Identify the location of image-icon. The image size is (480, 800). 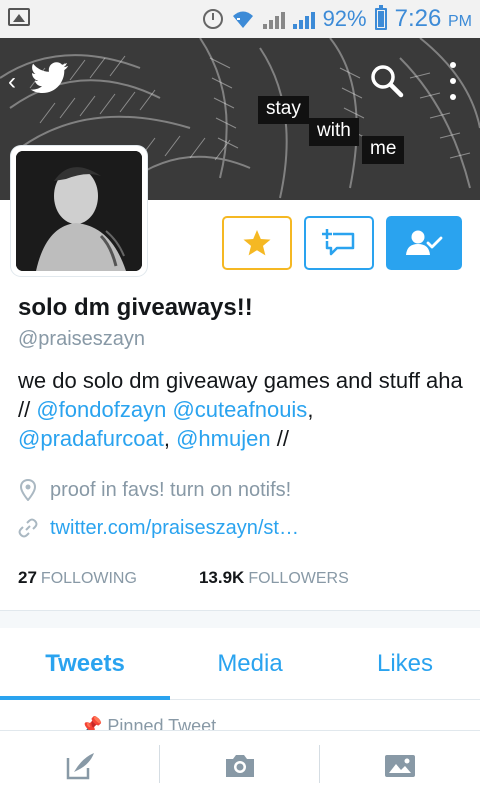
(400, 766).